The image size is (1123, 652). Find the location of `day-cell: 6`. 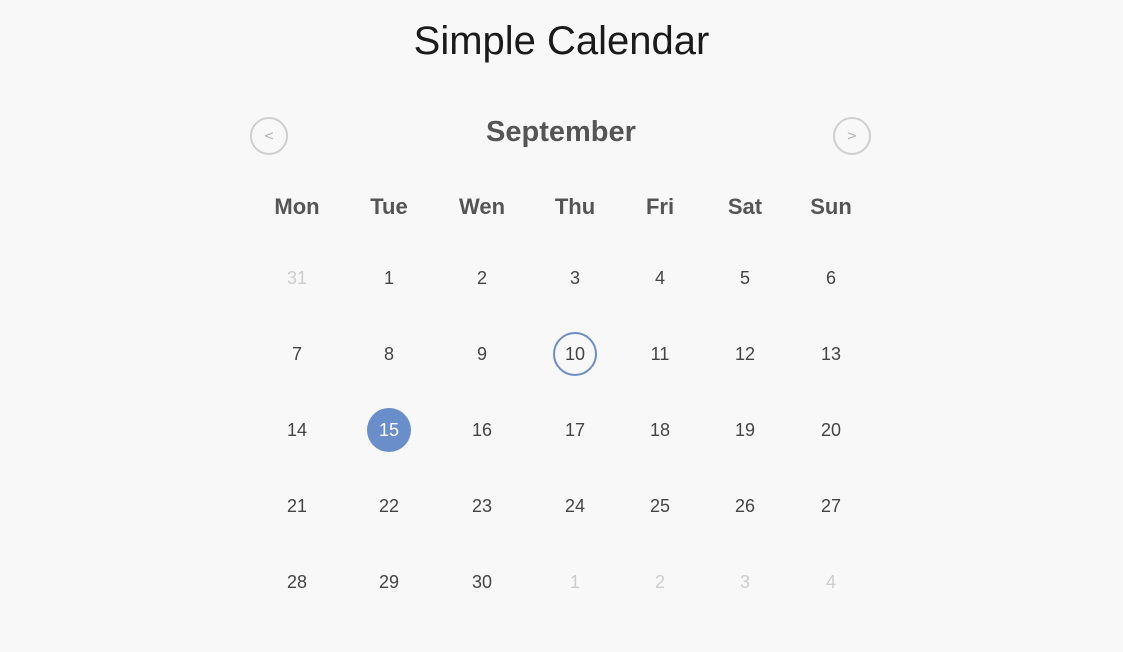

day-cell: 6 is located at coordinates (831, 278).